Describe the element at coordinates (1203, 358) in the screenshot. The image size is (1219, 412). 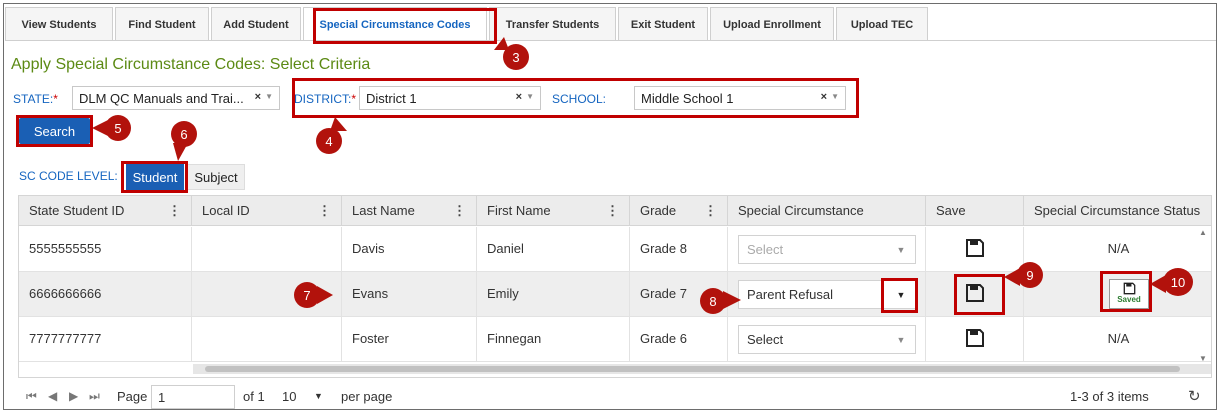
I see `scroll-down-icon: ▼` at that location.